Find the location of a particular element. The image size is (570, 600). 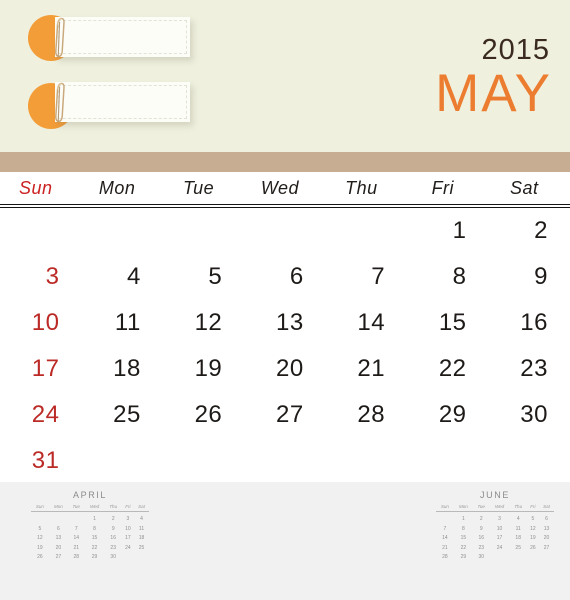

mini-day-cell: 11 is located at coordinates (141, 528).